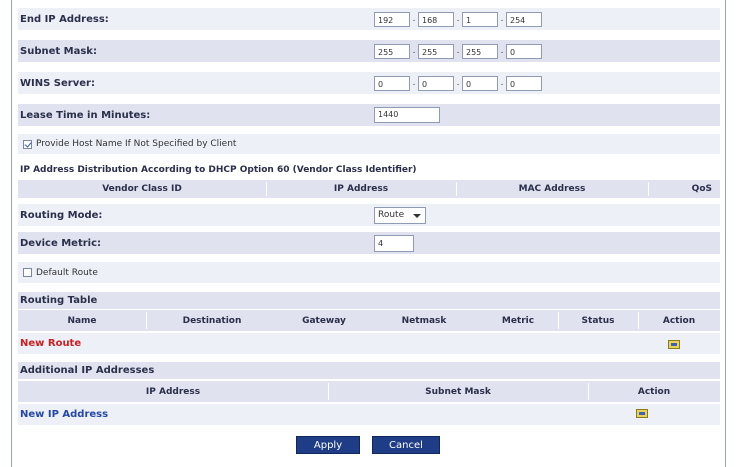  Describe the element at coordinates (552, 189) in the screenshot. I see `col-mac-address: MAC Address` at that location.